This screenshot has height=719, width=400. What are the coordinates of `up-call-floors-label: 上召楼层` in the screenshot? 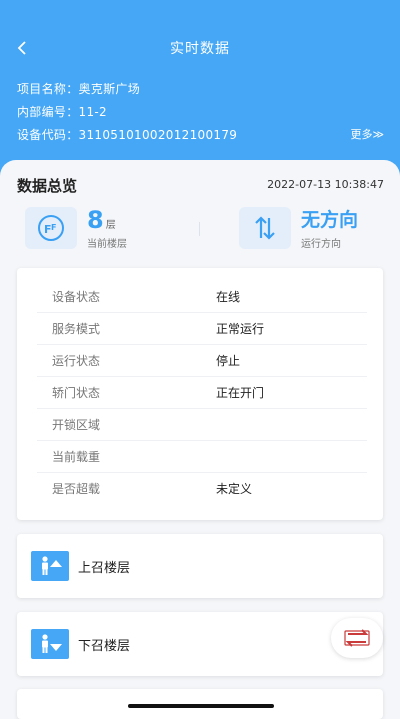 It's located at (104, 568).